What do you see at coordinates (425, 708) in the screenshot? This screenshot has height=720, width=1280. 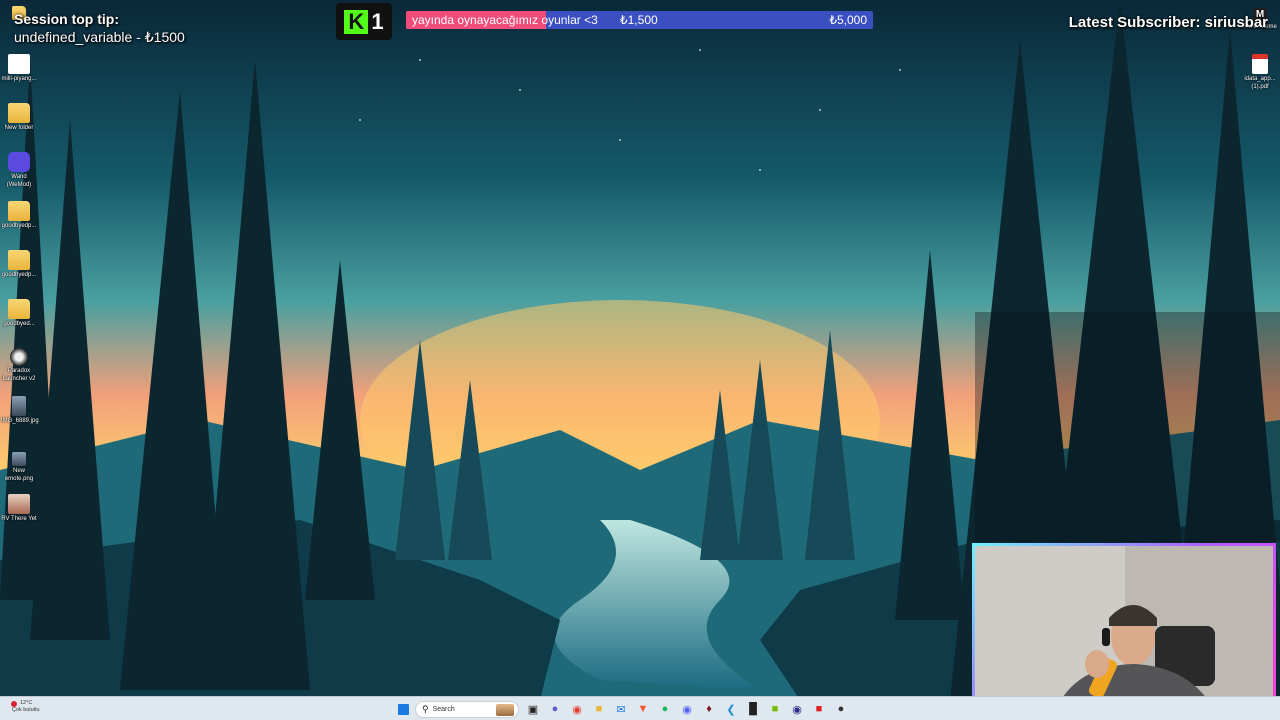 I see `search-icon: ⚲` at bounding box center [425, 708].